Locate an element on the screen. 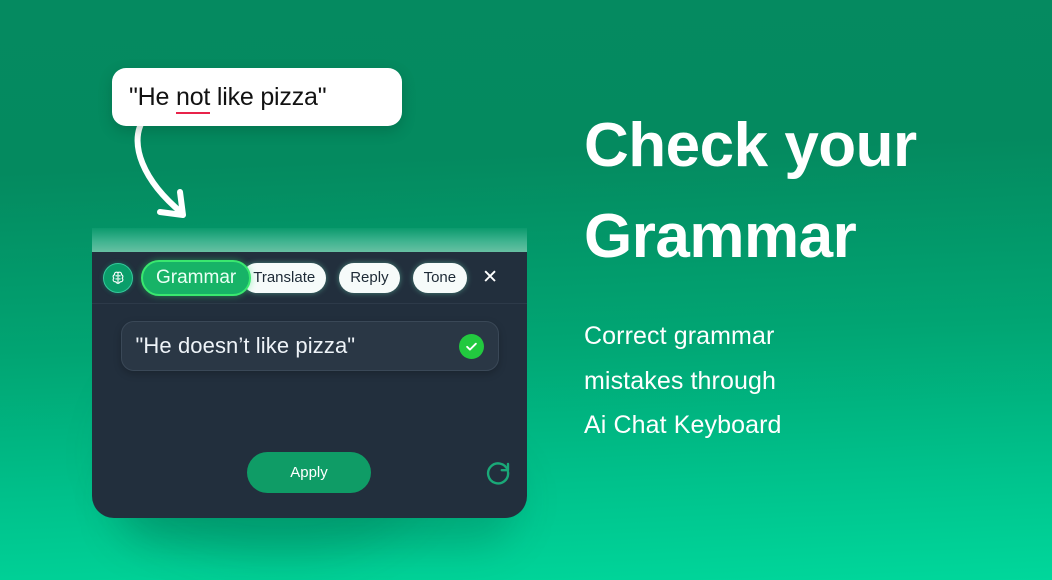  apply-button: Apply is located at coordinates (309, 472).